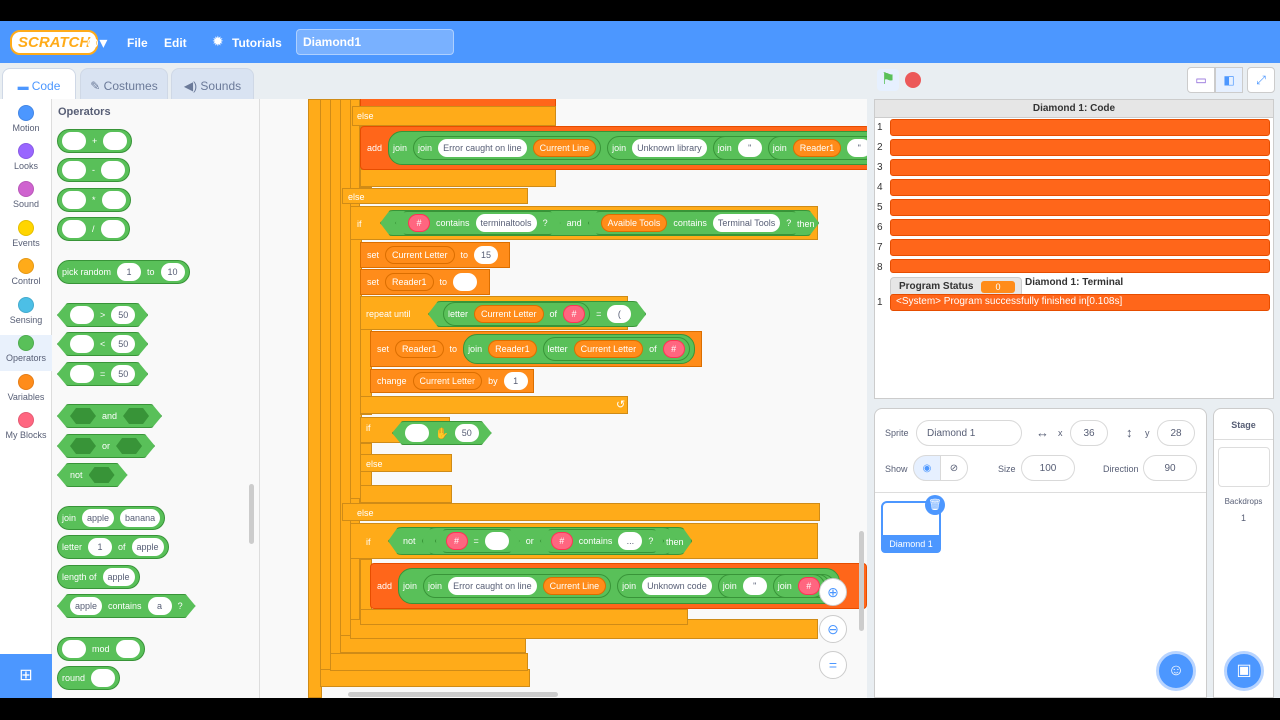 The image size is (1280, 720). Describe the element at coordinates (39, 84) in the screenshot. I see `tab-code: ▬ Code` at that location.